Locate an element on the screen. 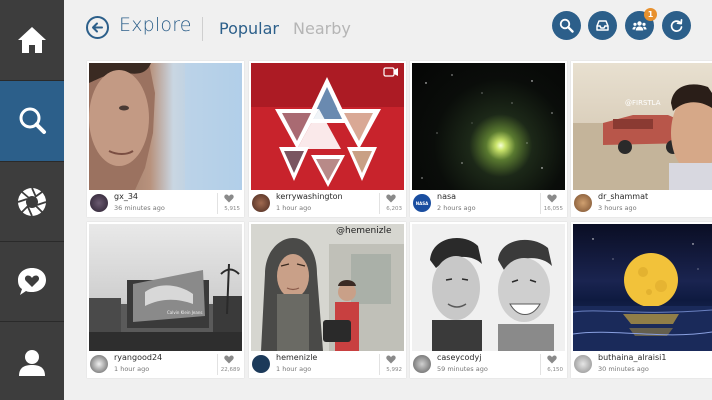 This screenshot has height=400, width=712. arrow-left-icon is located at coordinates (97, 27).